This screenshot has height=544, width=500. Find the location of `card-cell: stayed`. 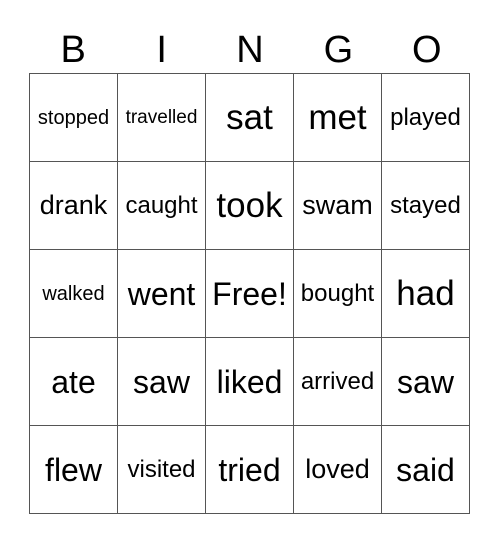

card-cell: stayed is located at coordinates (425, 205).